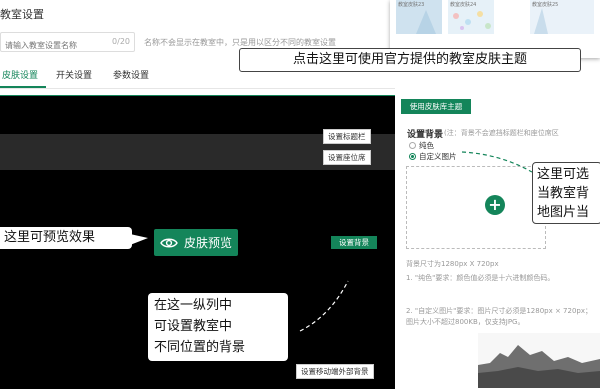 The width and height of the screenshot is (600, 389). I want to click on landscape-image, so click(539, 360).